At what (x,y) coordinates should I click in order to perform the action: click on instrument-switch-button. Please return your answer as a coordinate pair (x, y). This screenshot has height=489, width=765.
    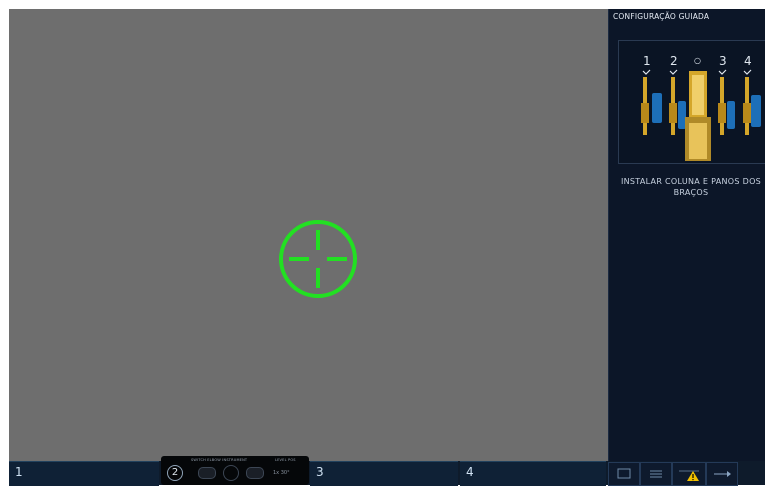
    Looking at the image, I should click on (207, 473).